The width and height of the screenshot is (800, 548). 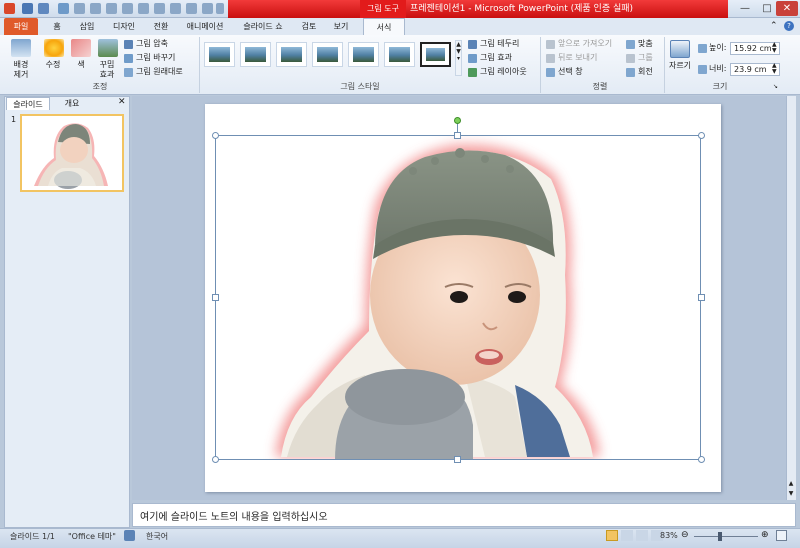 What do you see at coordinates (27, 8) in the screenshot?
I see `save-icon` at bounding box center [27, 8].